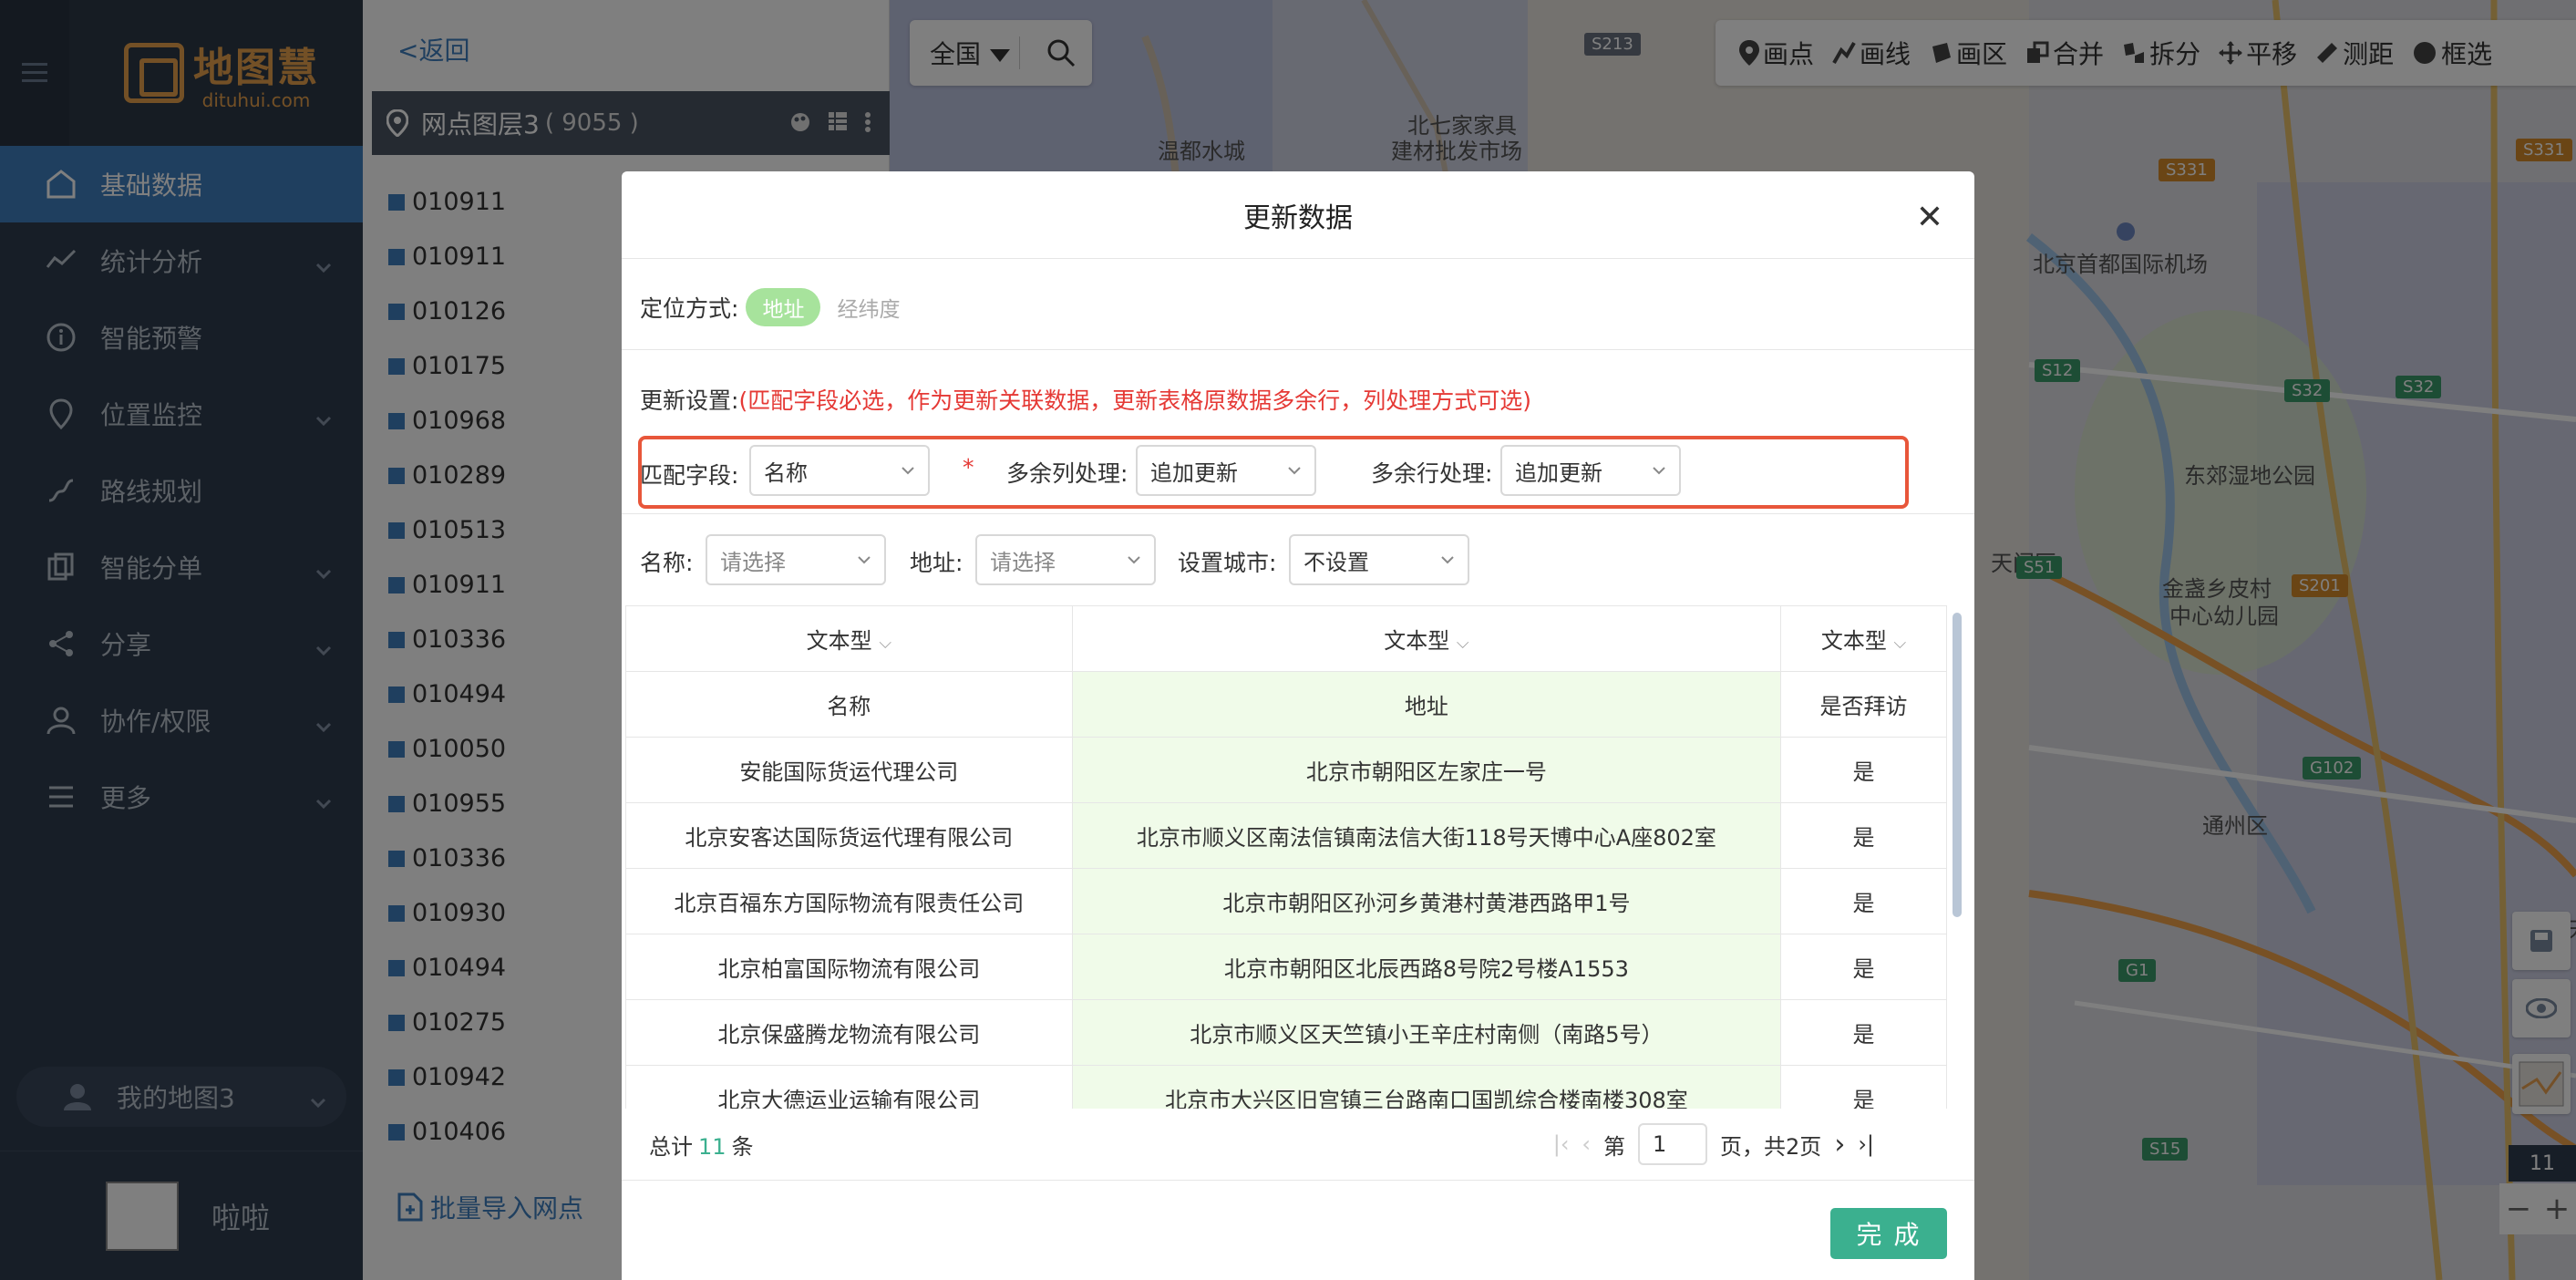 Image resolution: width=2576 pixels, height=1280 pixels. What do you see at coordinates (1065, 559) in the screenshot?
I see `address-column-select: 请选择` at bounding box center [1065, 559].